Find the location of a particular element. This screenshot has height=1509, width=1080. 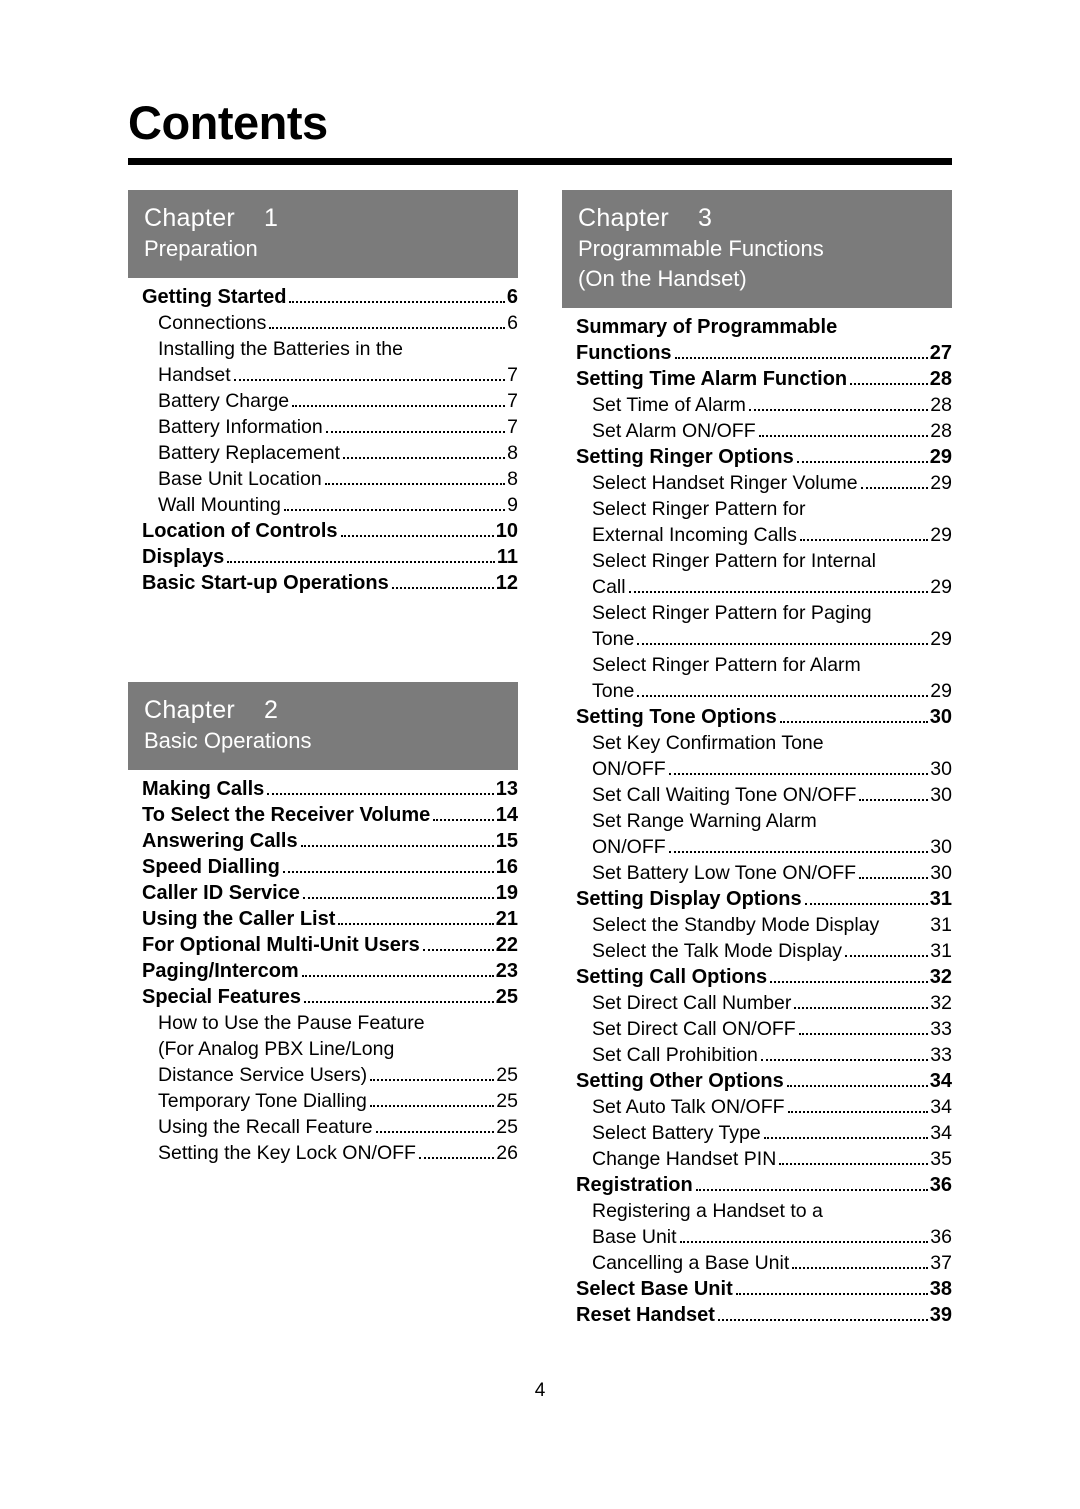

toc-entry: Handset 7 is located at coordinates (323, 375).